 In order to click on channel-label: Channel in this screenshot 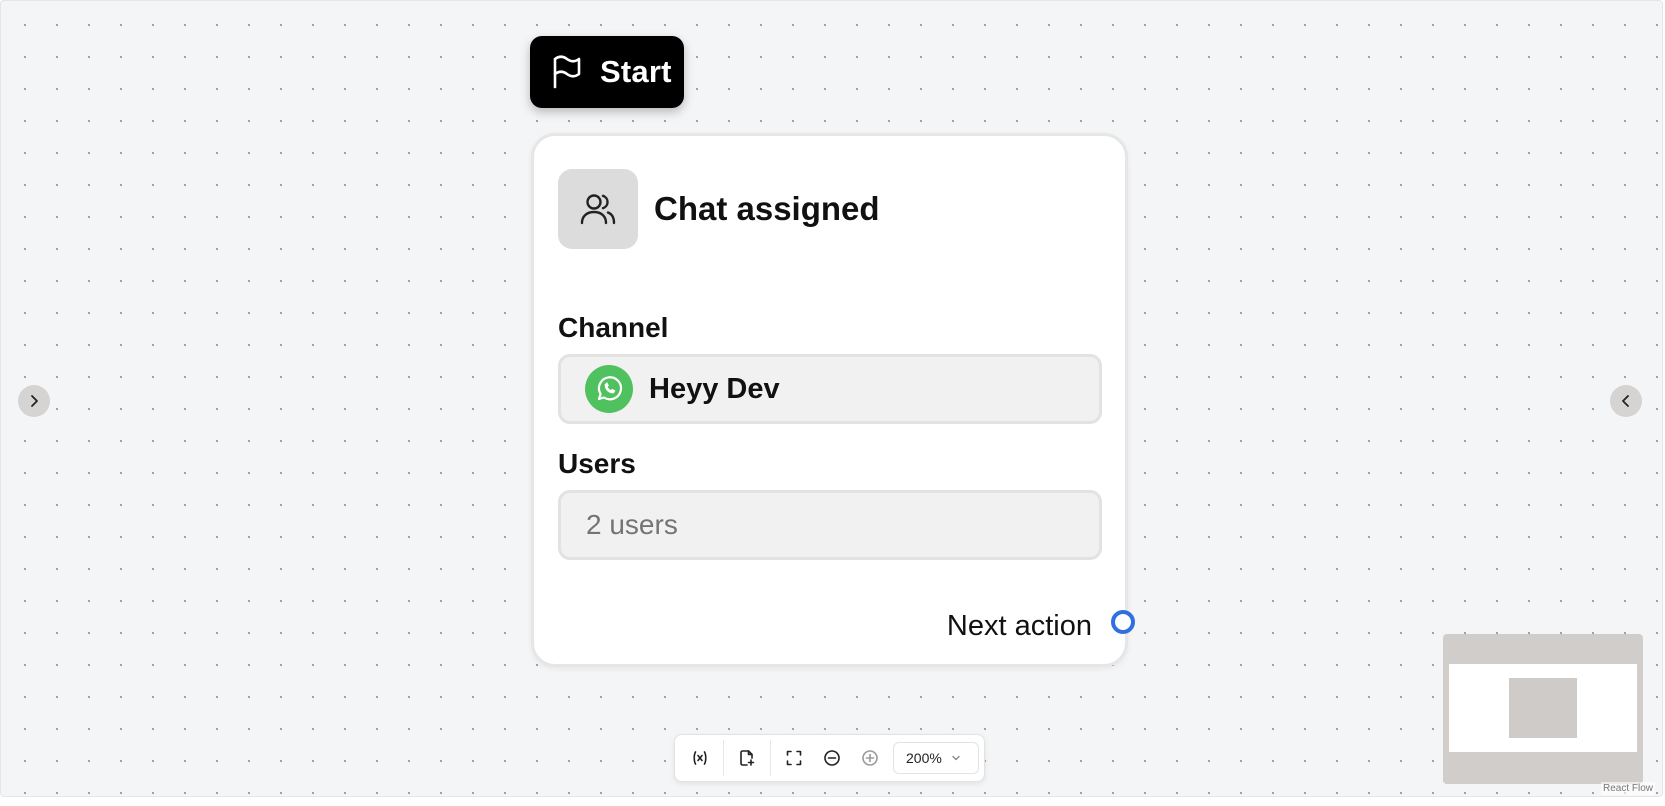, I will do `click(613, 327)`.